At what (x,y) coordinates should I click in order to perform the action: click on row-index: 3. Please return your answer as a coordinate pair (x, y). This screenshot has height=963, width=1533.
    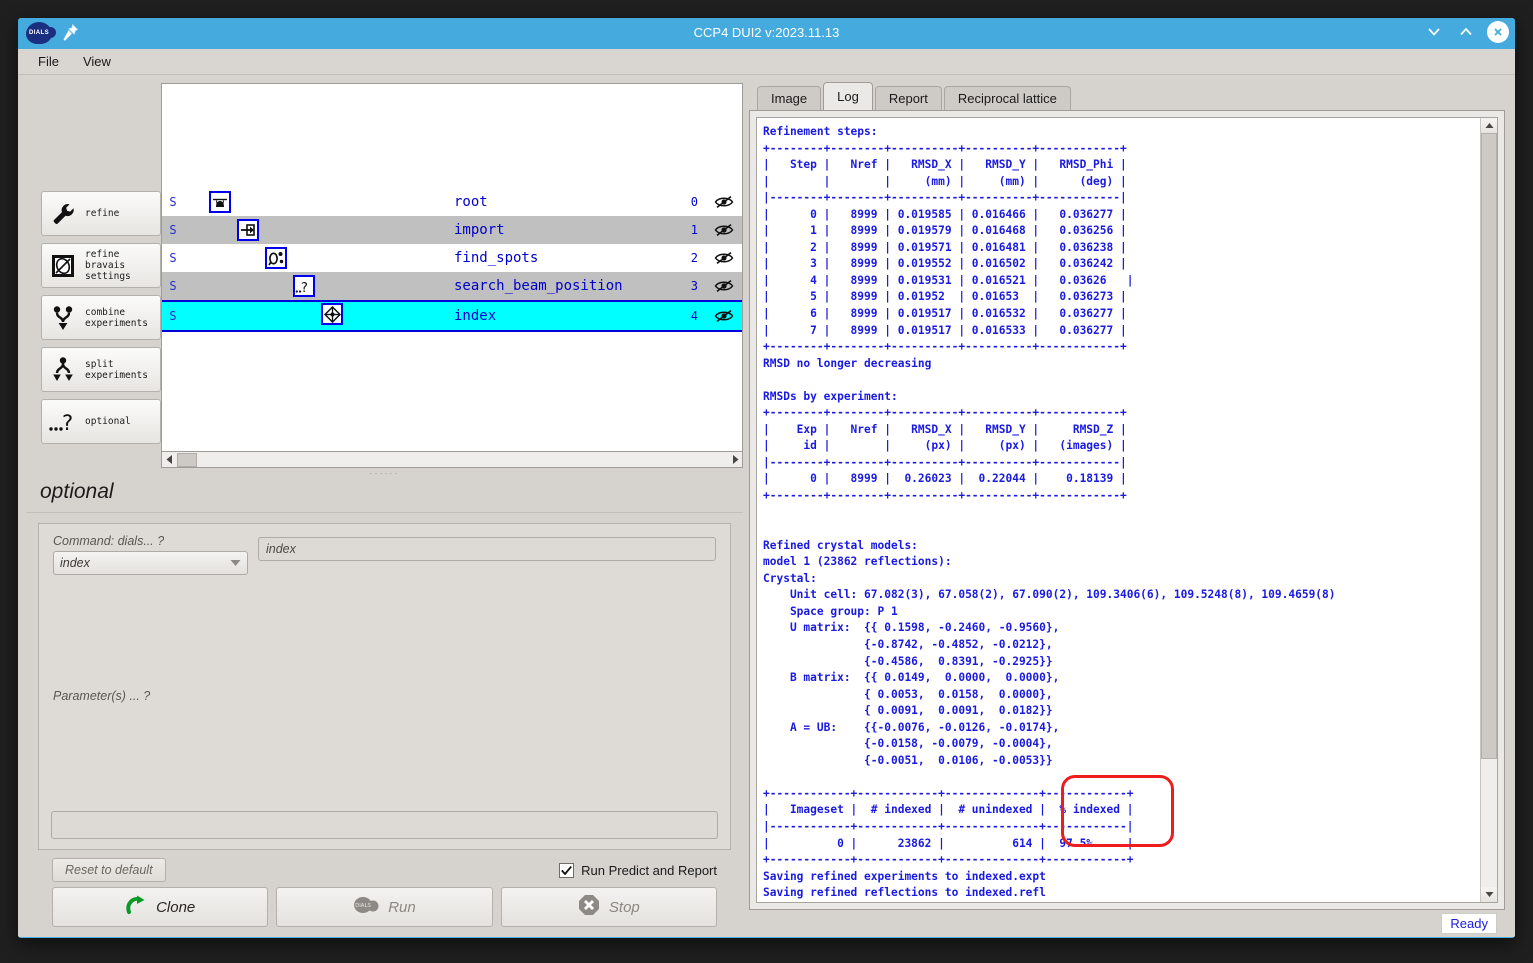
    Looking at the image, I should click on (694, 286).